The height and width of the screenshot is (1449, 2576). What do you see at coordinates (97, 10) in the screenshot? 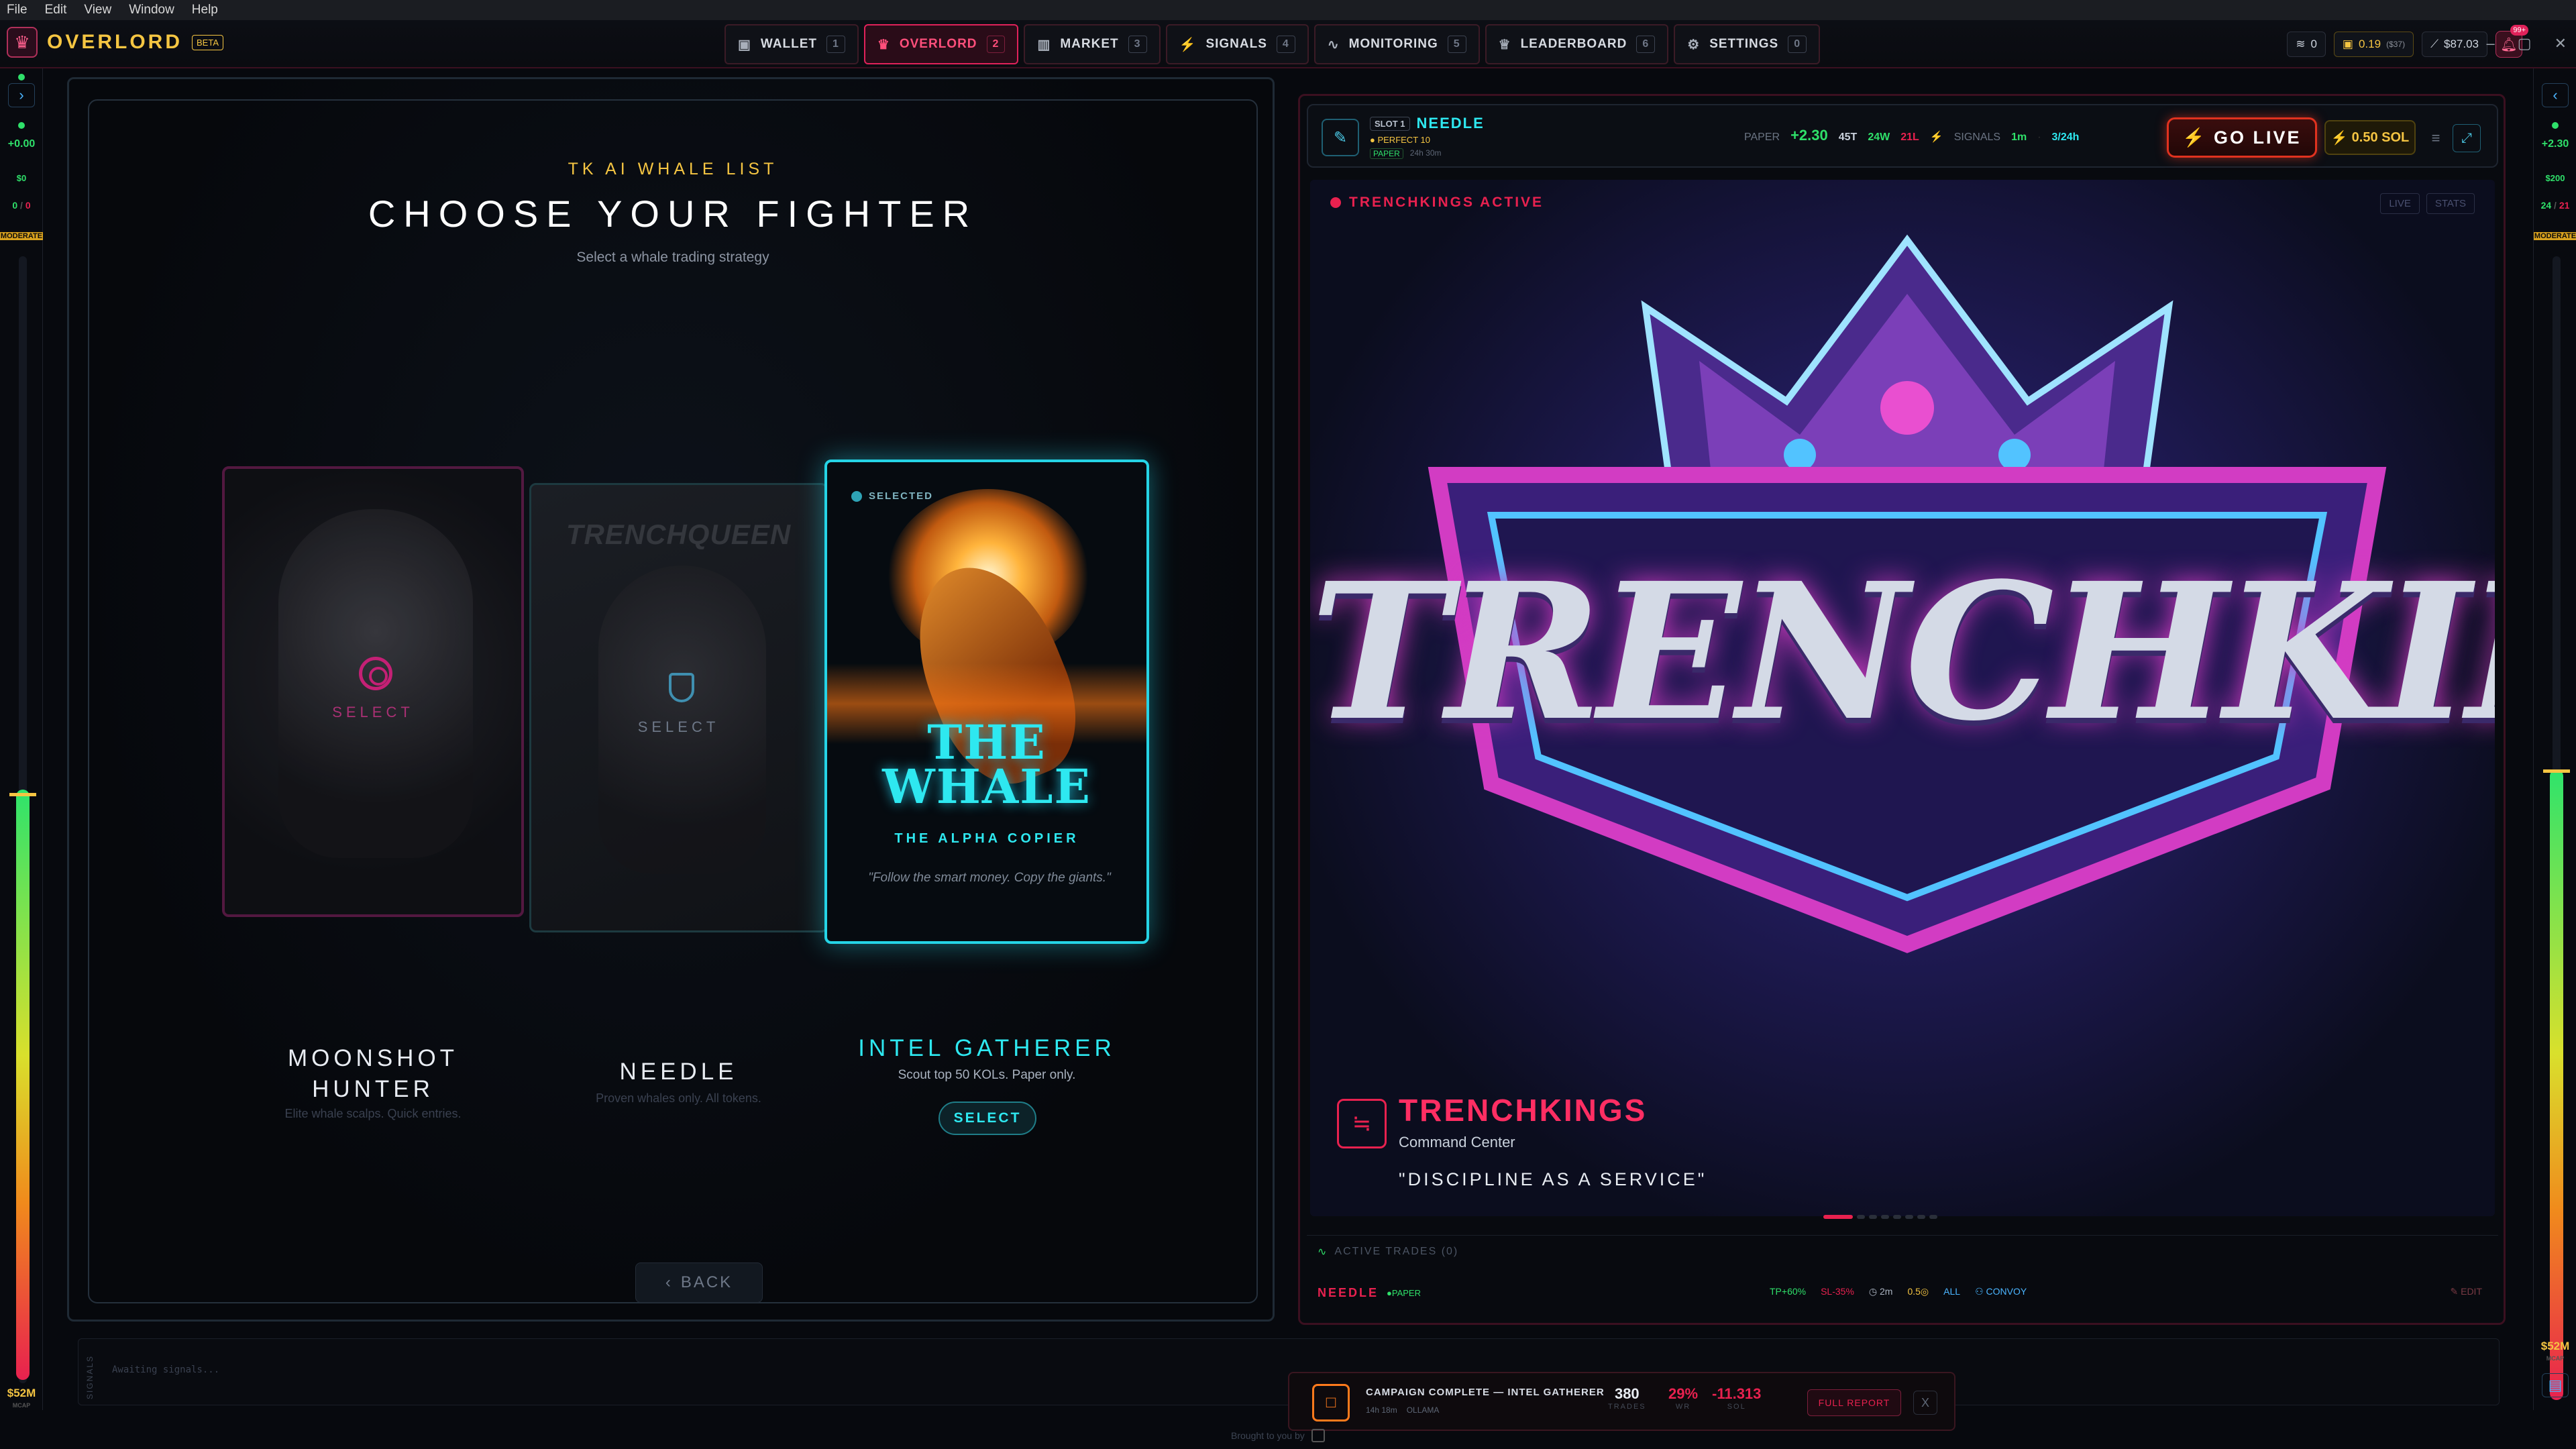
I see `menu-view: View` at bounding box center [97, 10].